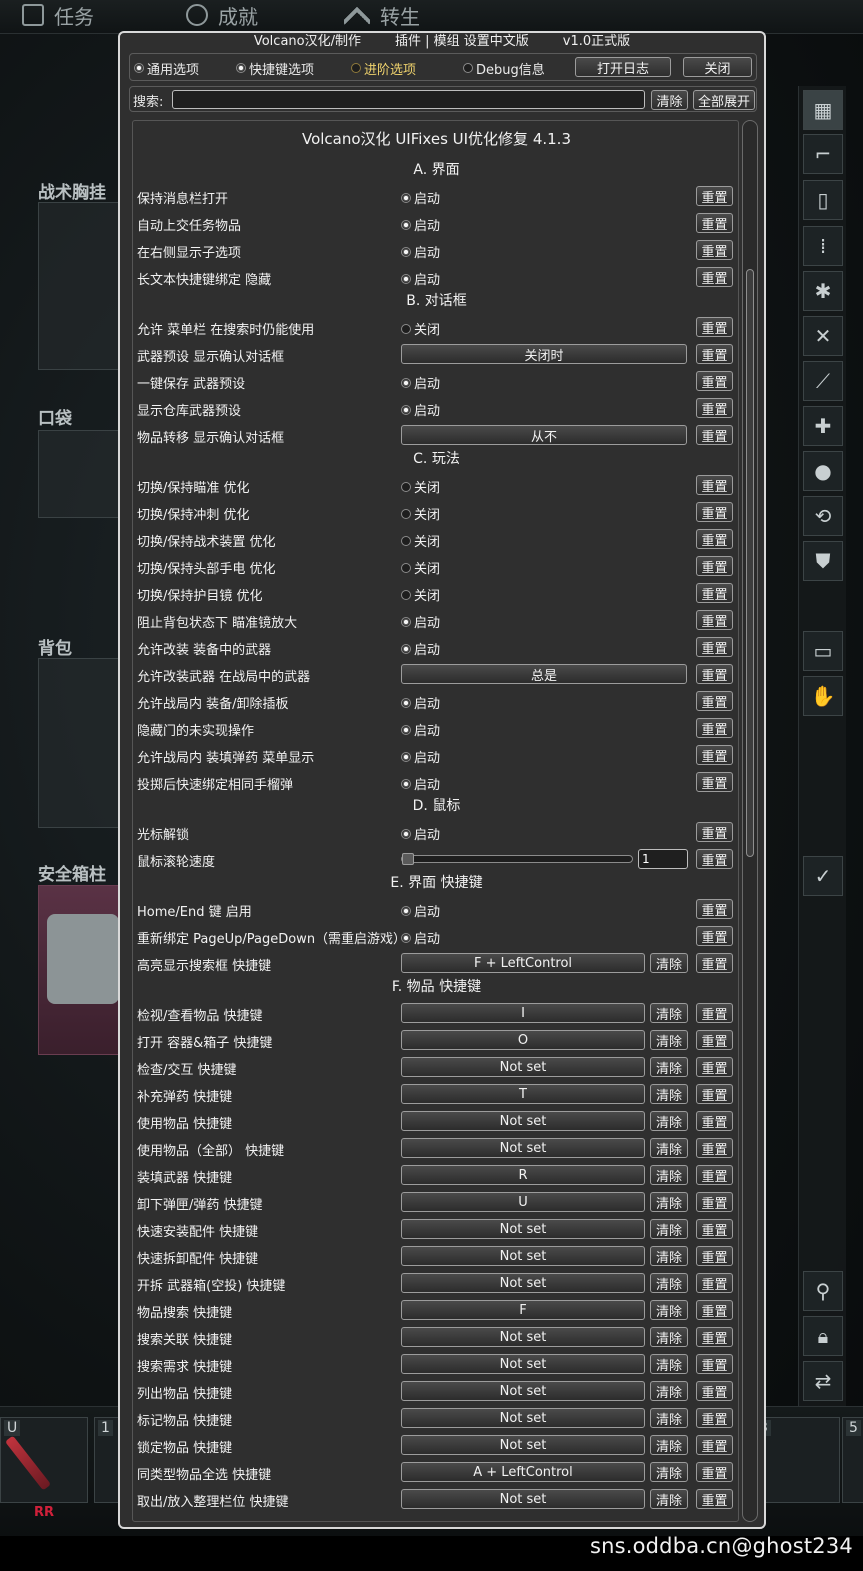 This screenshot has width=863, height=1571. Describe the element at coordinates (523, 1175) in the screenshot. I see `keybind-field: R` at that location.